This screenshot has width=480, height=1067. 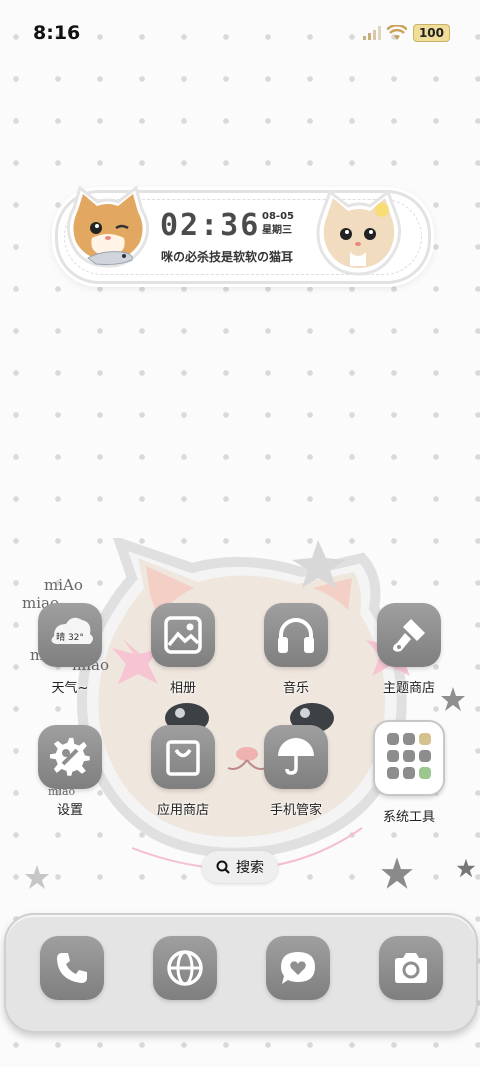 I want to click on app-label: 天气~, so click(x=70, y=688).